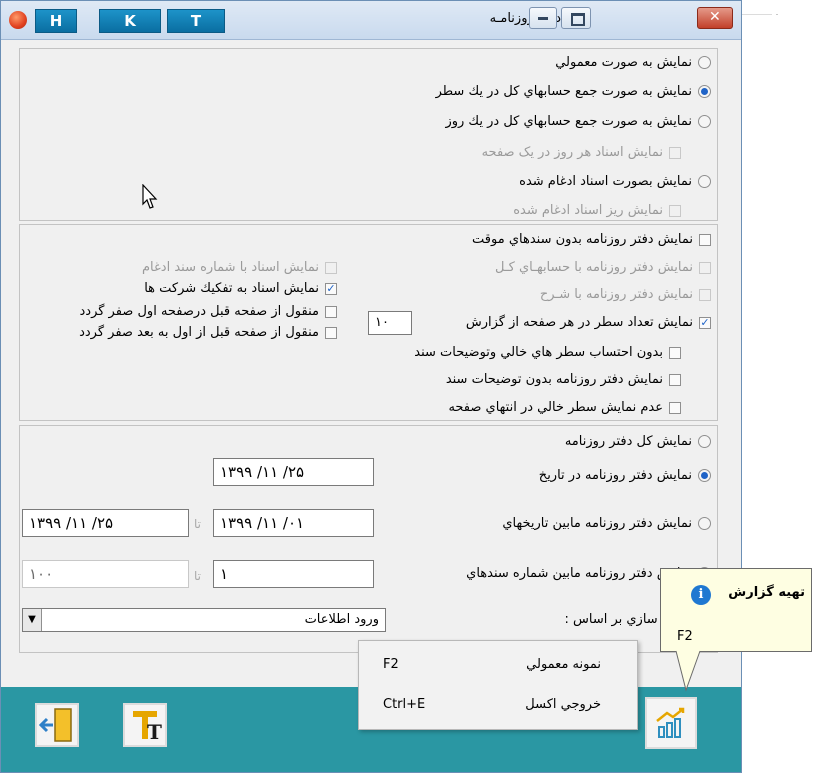 The width and height of the screenshot is (814, 773). What do you see at coordinates (563, 704) in the screenshot?
I see `menu-item-excel-label: خروجي اكسل` at bounding box center [563, 704].